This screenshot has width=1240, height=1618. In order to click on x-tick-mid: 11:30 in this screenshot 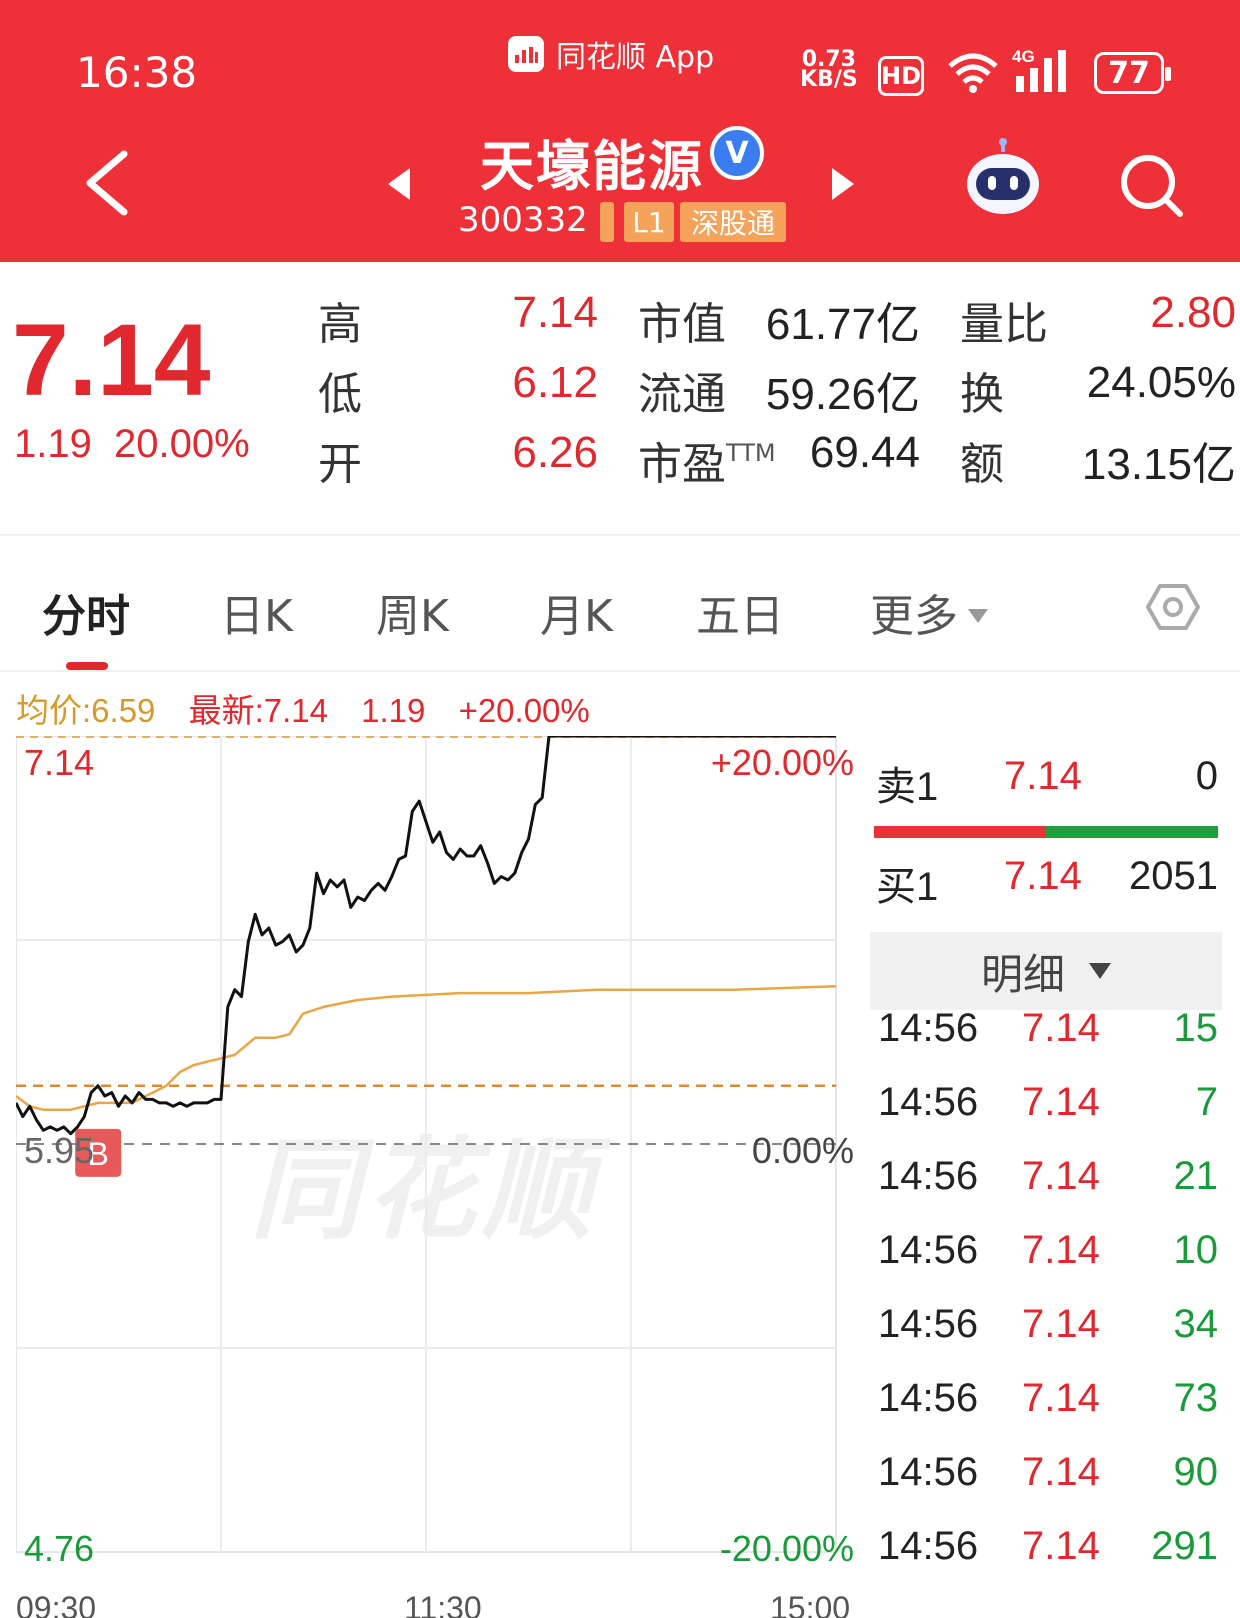, I will do `click(443, 1604)`.